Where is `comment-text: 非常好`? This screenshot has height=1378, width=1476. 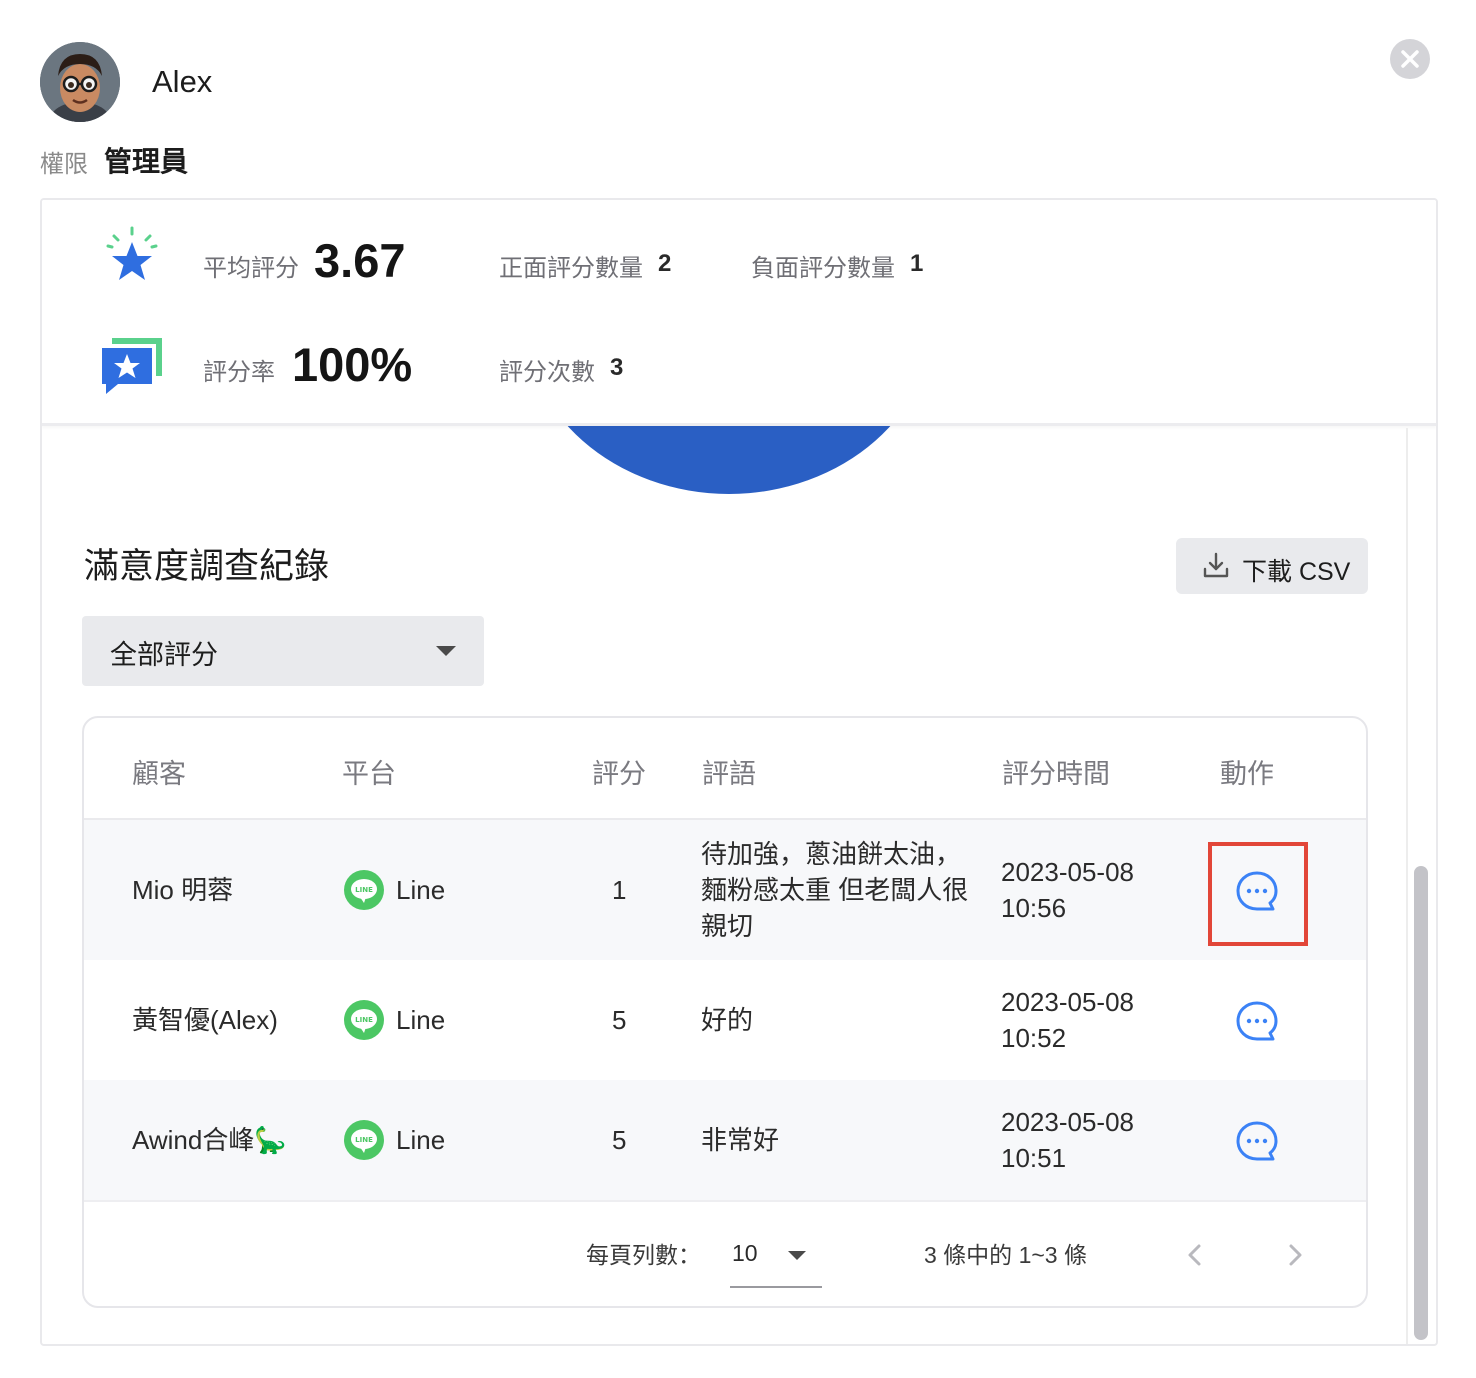
comment-text: 非常好 is located at coordinates (740, 1140).